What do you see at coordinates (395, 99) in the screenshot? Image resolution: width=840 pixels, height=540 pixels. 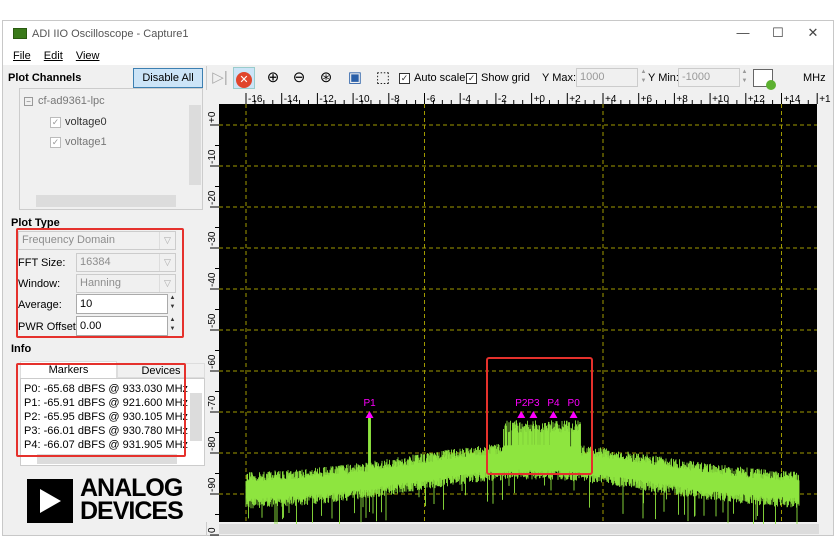 I see `x-tick-label: -8` at bounding box center [395, 99].